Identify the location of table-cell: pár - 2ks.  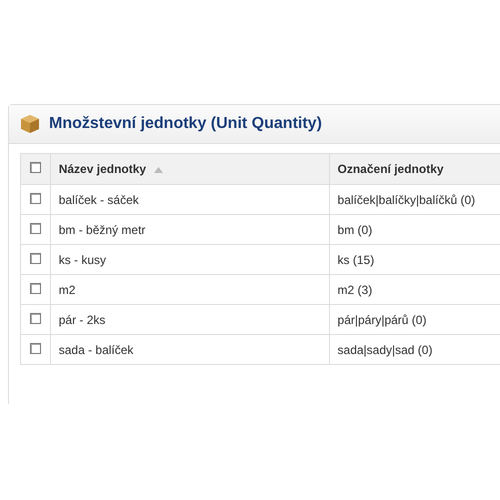
(190, 319).